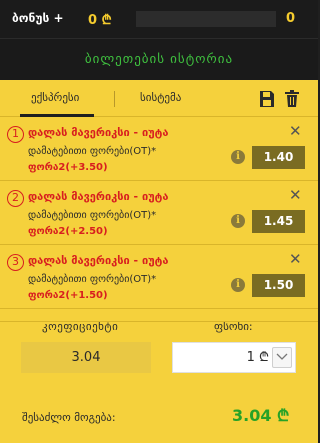 This screenshot has width=320, height=443. I want to click on tab-system: სისტემა, so click(160, 97).